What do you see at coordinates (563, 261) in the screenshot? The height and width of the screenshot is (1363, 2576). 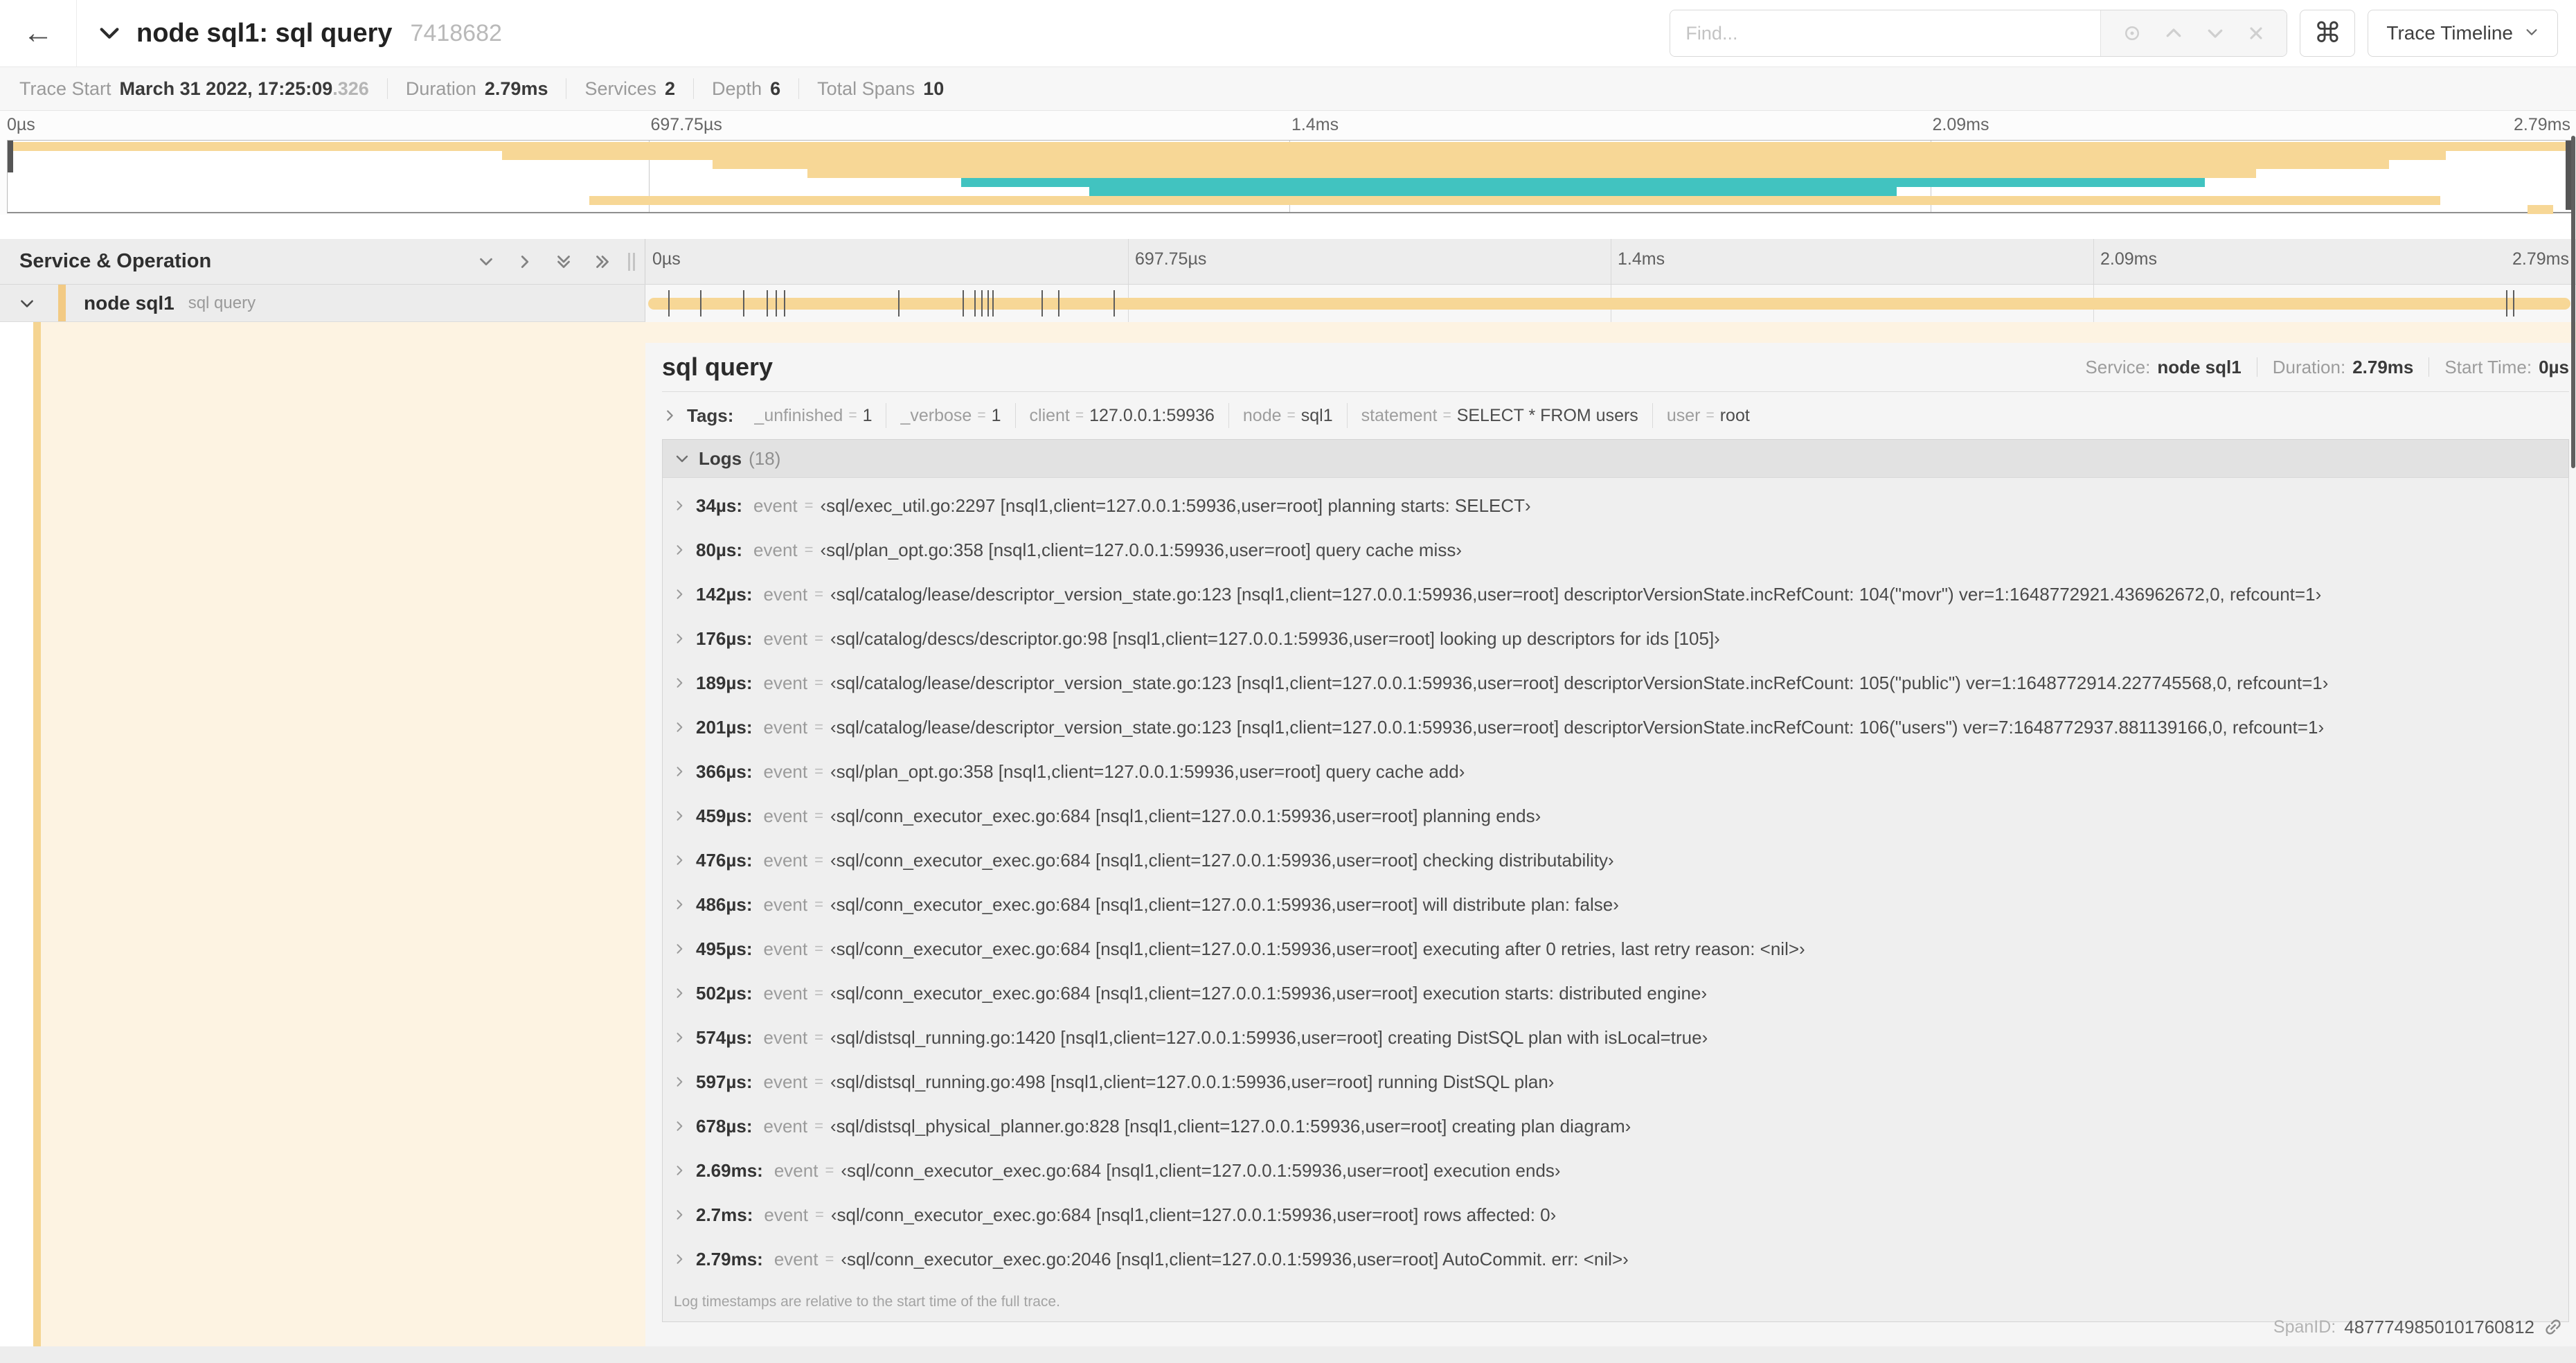 I see `collapse-all-double-chevron-down-icon` at bounding box center [563, 261].